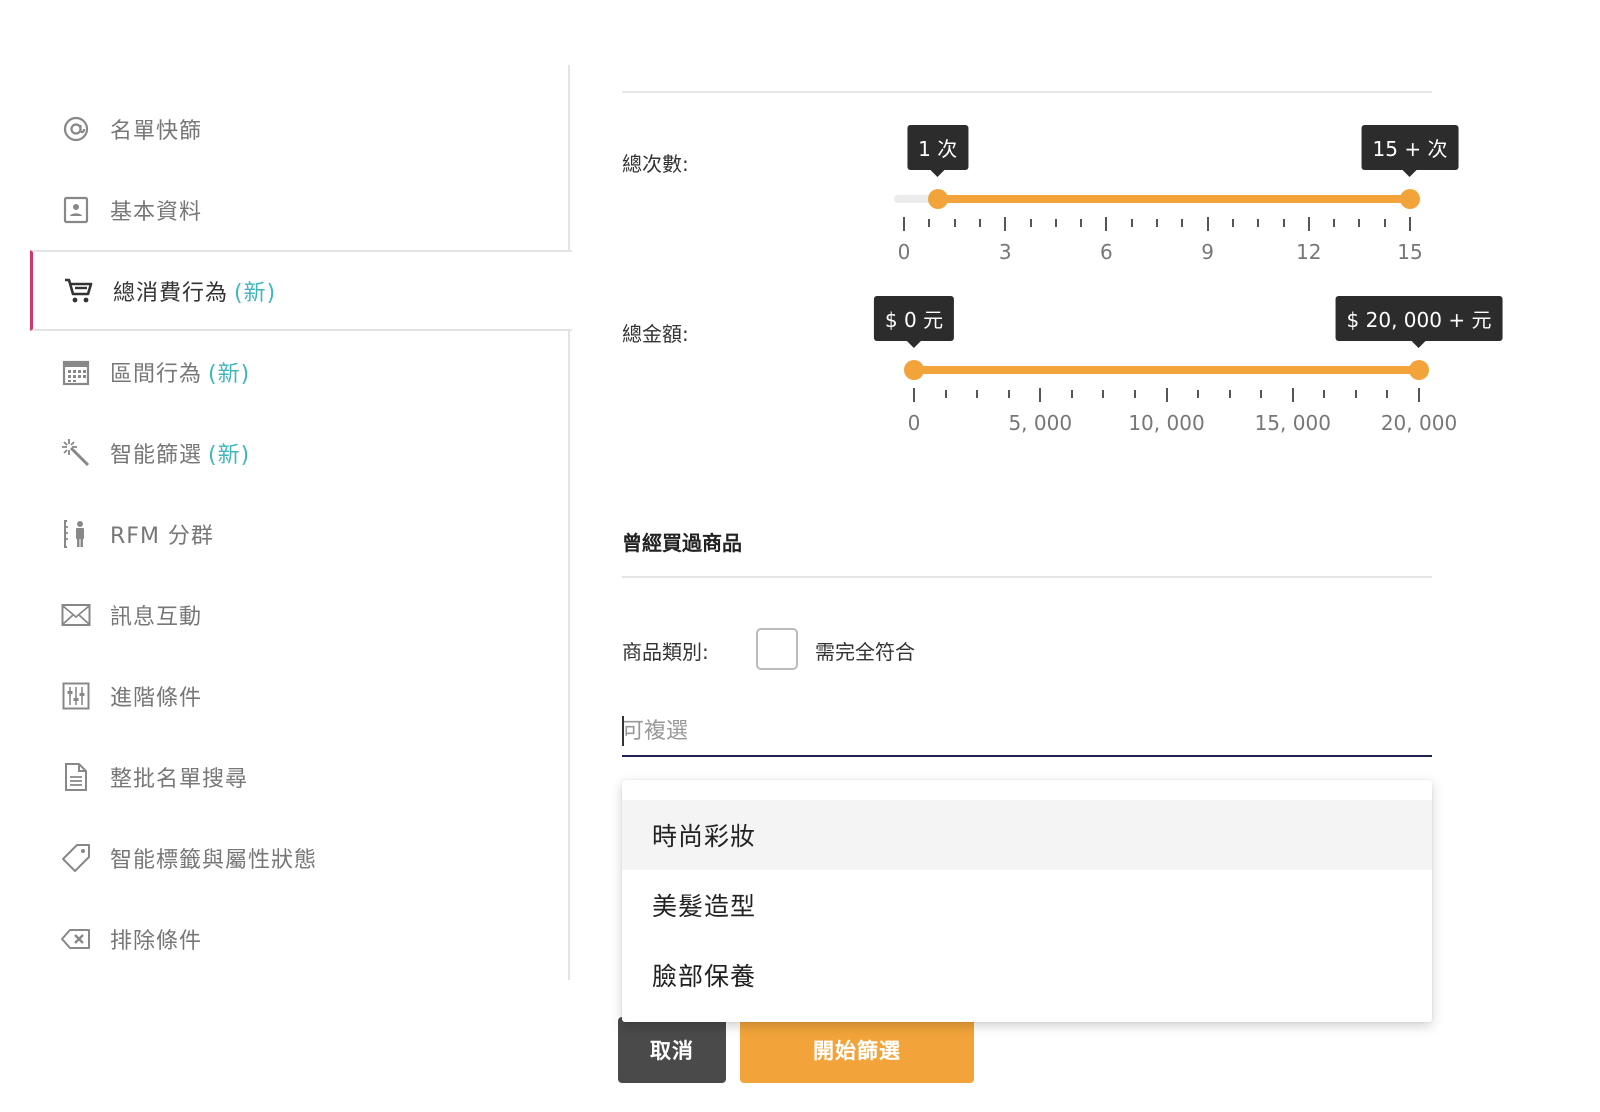 The height and width of the screenshot is (1112, 1600). I want to click on sidebar-item-label: 智能標籤與屬性狀態, so click(213, 858).